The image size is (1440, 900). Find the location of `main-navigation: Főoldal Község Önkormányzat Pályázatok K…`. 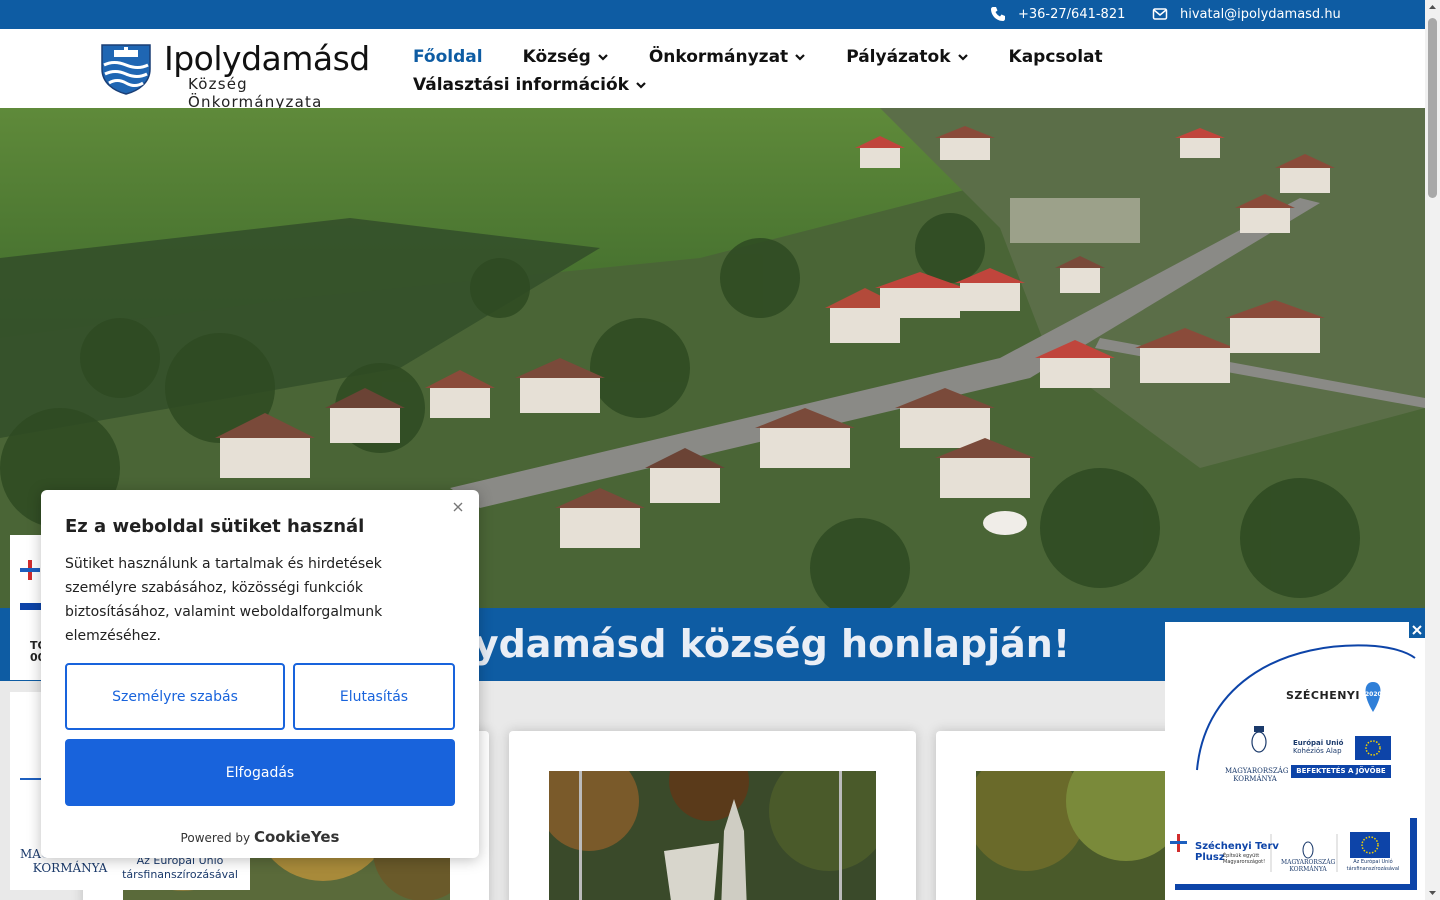

main-navigation: Főoldal Község Önkormányzat Pályázatok K… is located at coordinates (773, 71).